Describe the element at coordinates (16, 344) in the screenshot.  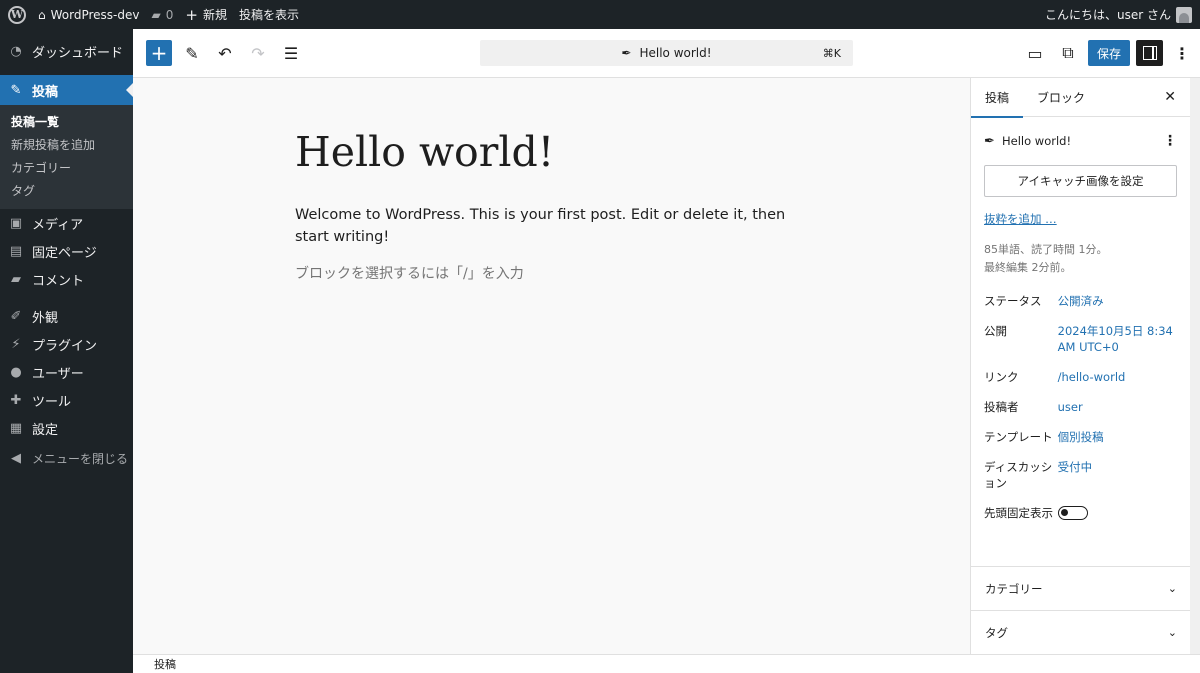
I see `plugin-icon: ⚡` at that location.